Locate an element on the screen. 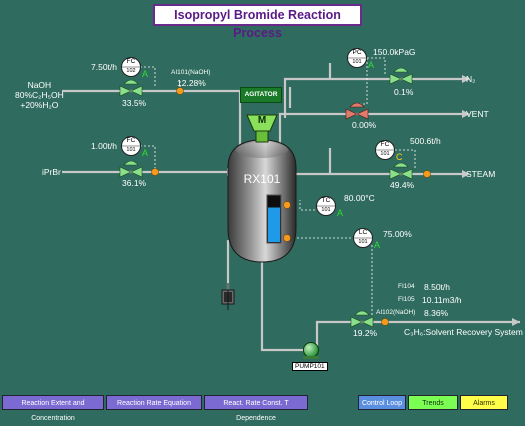 Image resolution: width=525 pixels, height=426 pixels. drain-sampler is located at coordinates (228, 296).